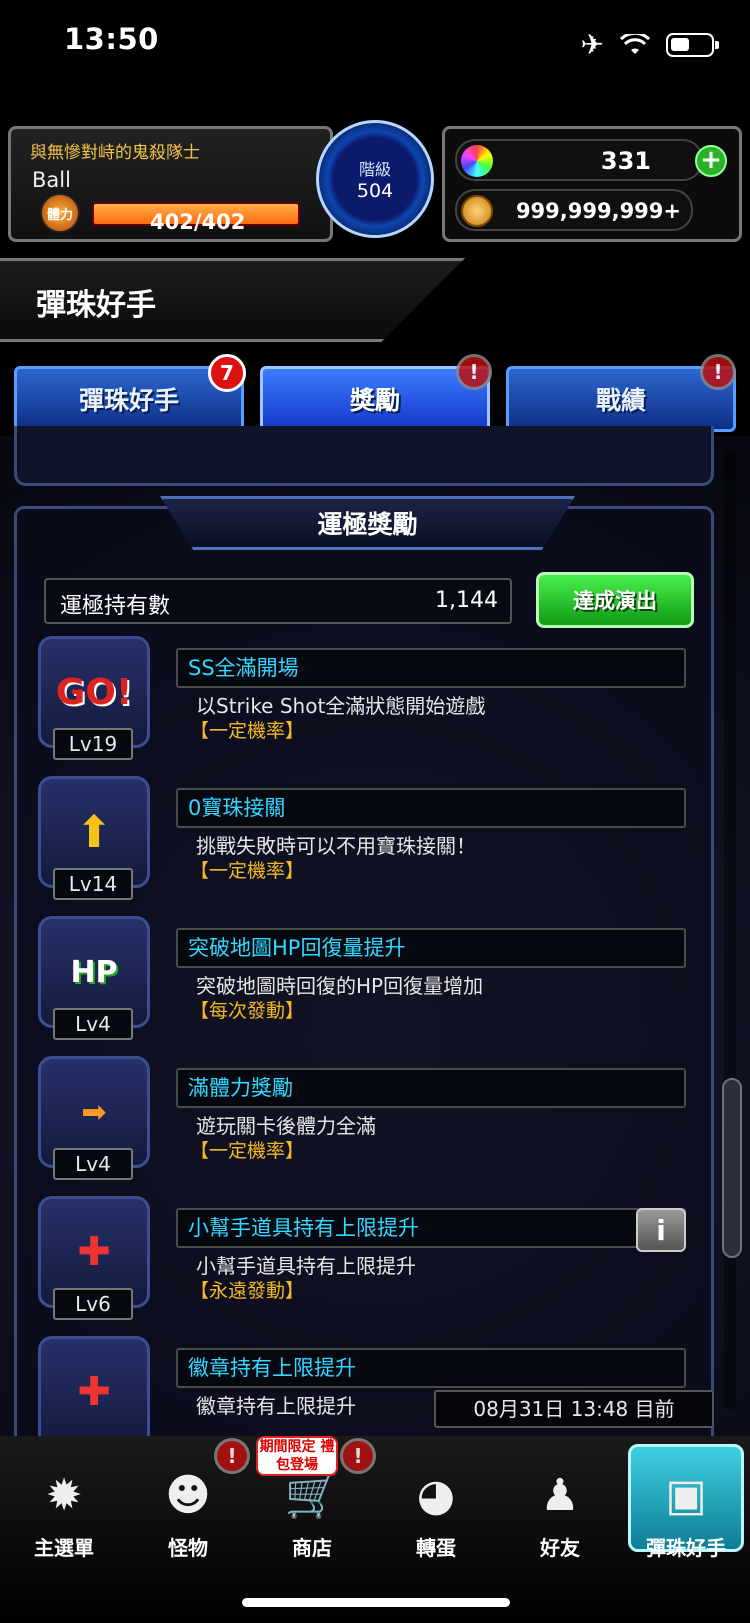 The height and width of the screenshot is (1623, 750). I want to click on marble-master-icon: ▣, so click(686, 1495).